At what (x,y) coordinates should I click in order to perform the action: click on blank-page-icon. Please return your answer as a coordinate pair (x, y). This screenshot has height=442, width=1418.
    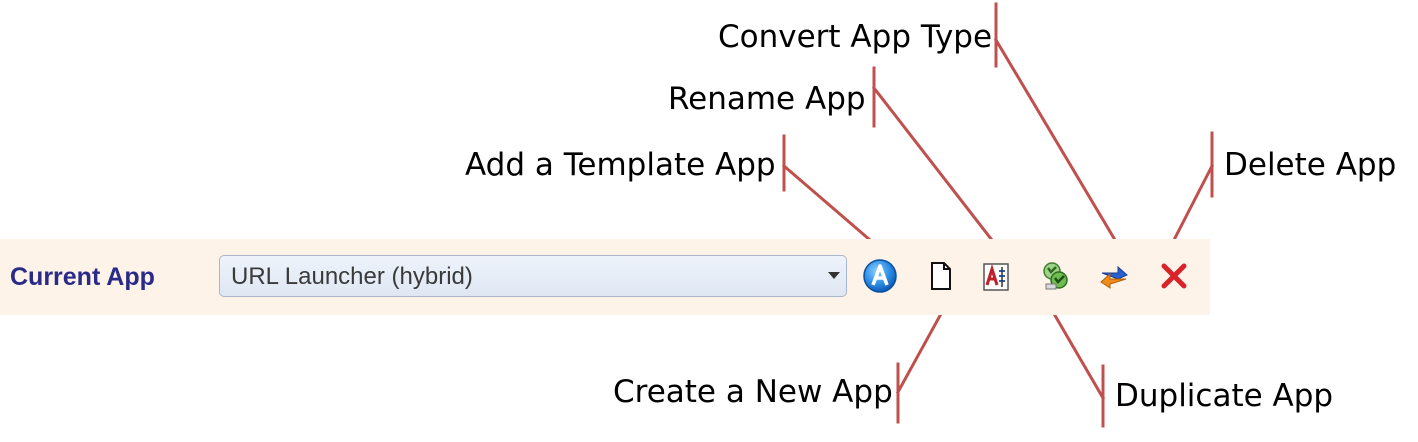
    Looking at the image, I should click on (941, 276).